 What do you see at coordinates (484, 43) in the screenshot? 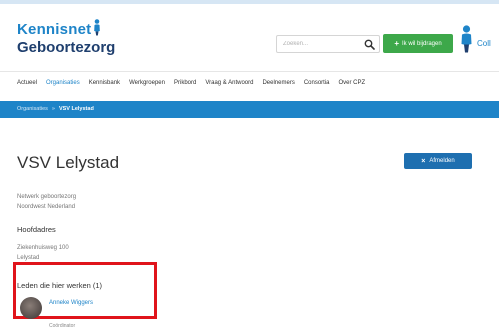
I see `user-label: Coll` at bounding box center [484, 43].